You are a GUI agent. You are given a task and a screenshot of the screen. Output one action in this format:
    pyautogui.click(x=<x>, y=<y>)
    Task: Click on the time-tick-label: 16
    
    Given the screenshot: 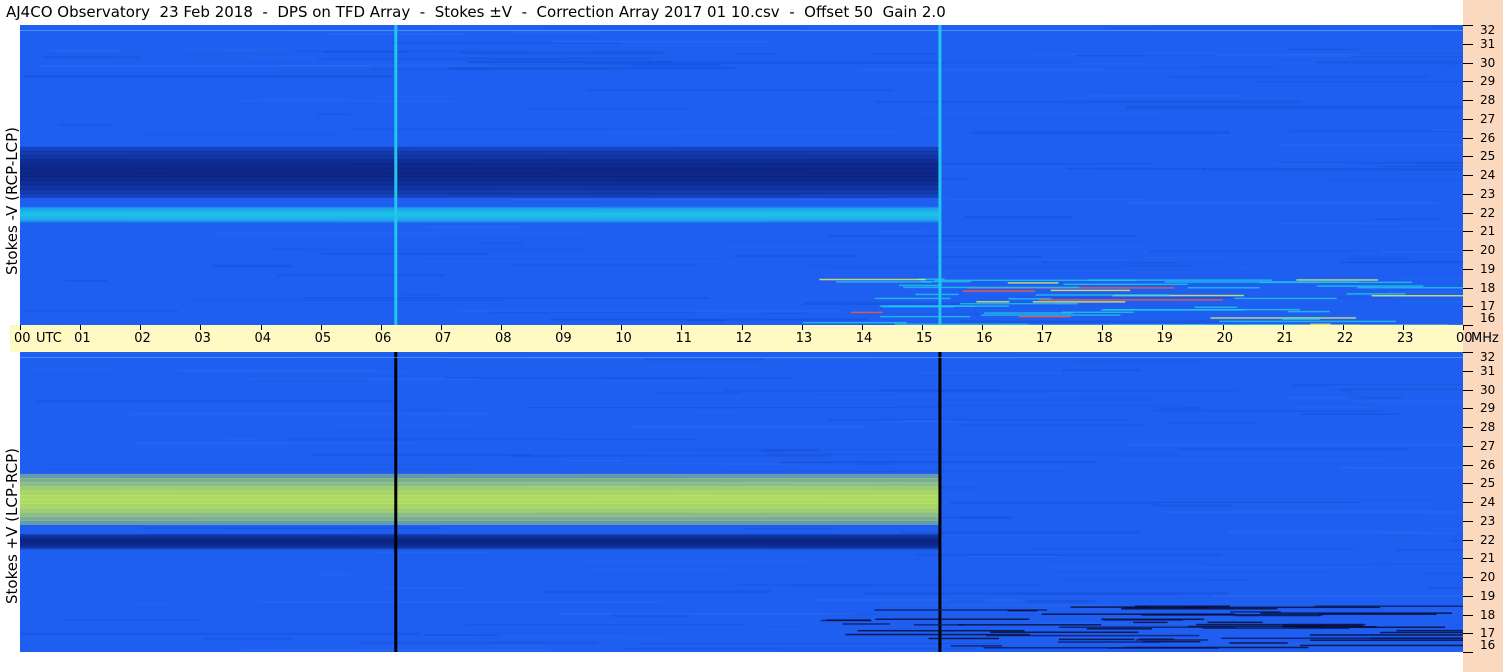 What is the action you would take?
    pyautogui.click(x=984, y=338)
    